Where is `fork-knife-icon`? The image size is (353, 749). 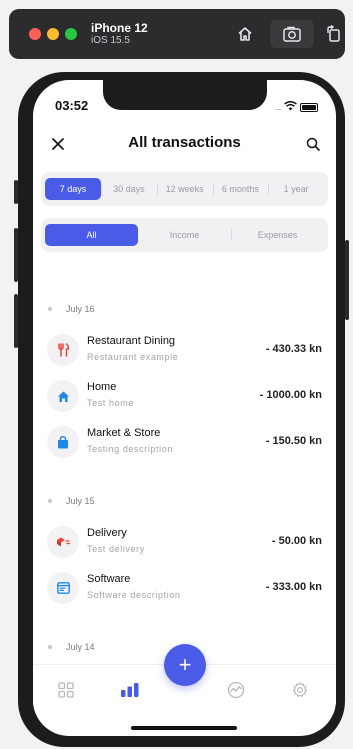 fork-knife-icon is located at coordinates (63, 350).